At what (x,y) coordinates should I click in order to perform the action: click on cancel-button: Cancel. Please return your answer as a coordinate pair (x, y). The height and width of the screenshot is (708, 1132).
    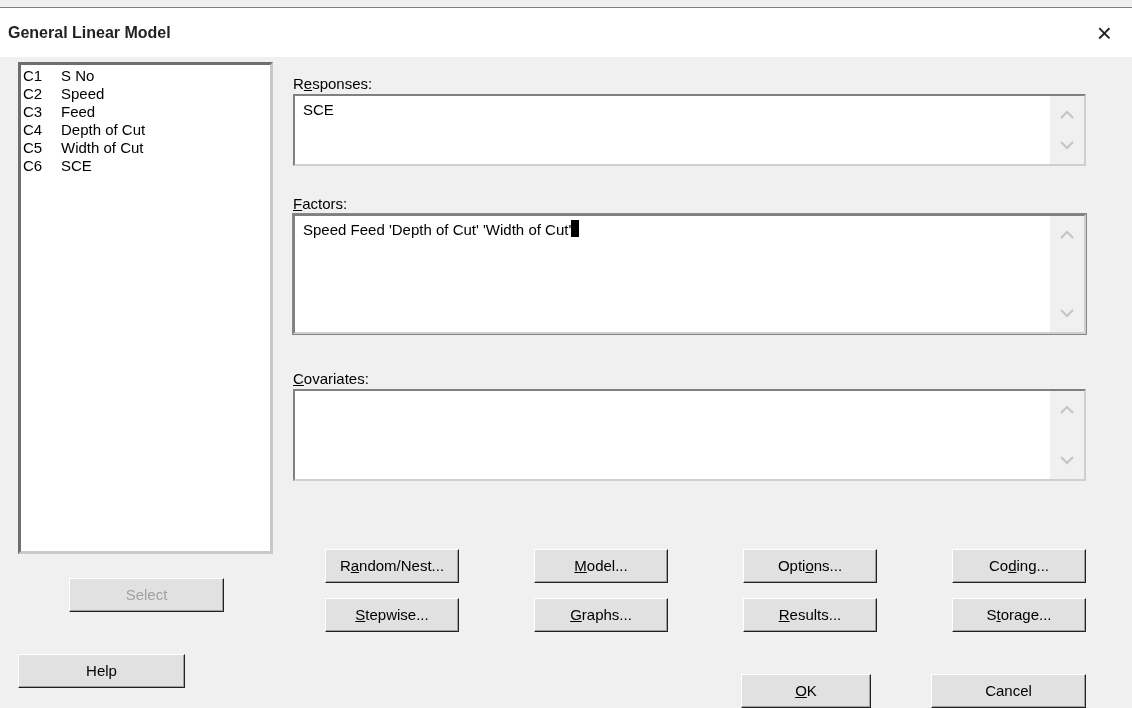
    Looking at the image, I should click on (1008, 691).